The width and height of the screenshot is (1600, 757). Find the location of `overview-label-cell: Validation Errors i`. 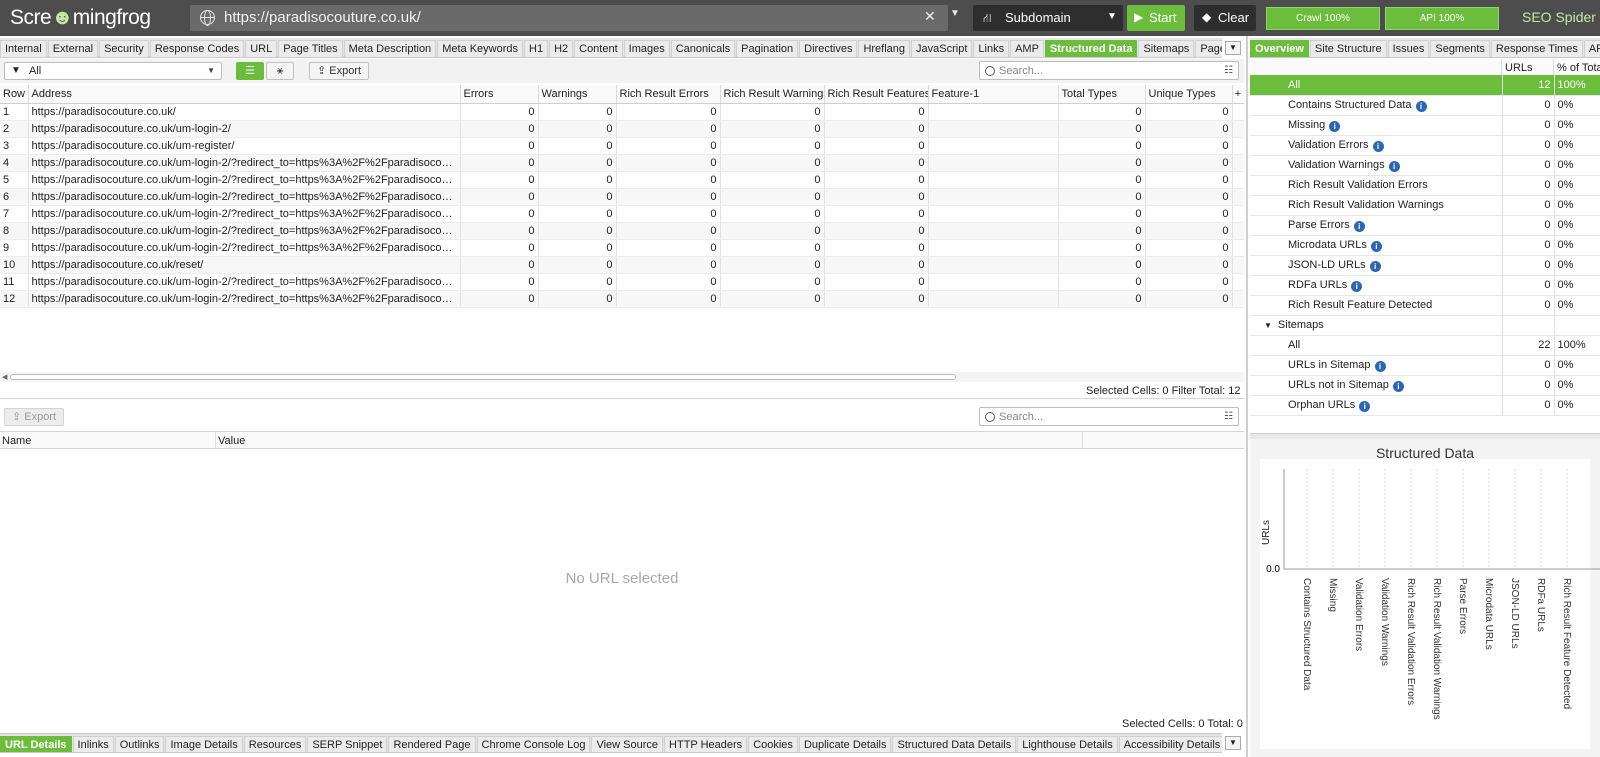

overview-label-cell: Validation Errors i is located at coordinates (1376, 145).